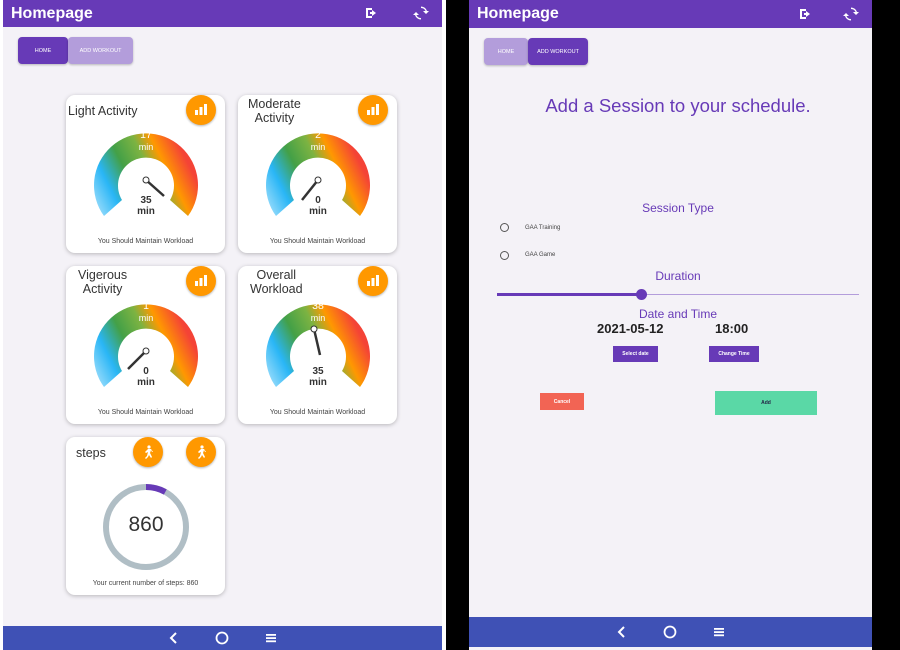 Image resolution: width=900 pixels, height=650 pixels. What do you see at coordinates (734, 354) in the screenshot?
I see `change-time-button: Change Time` at bounding box center [734, 354].